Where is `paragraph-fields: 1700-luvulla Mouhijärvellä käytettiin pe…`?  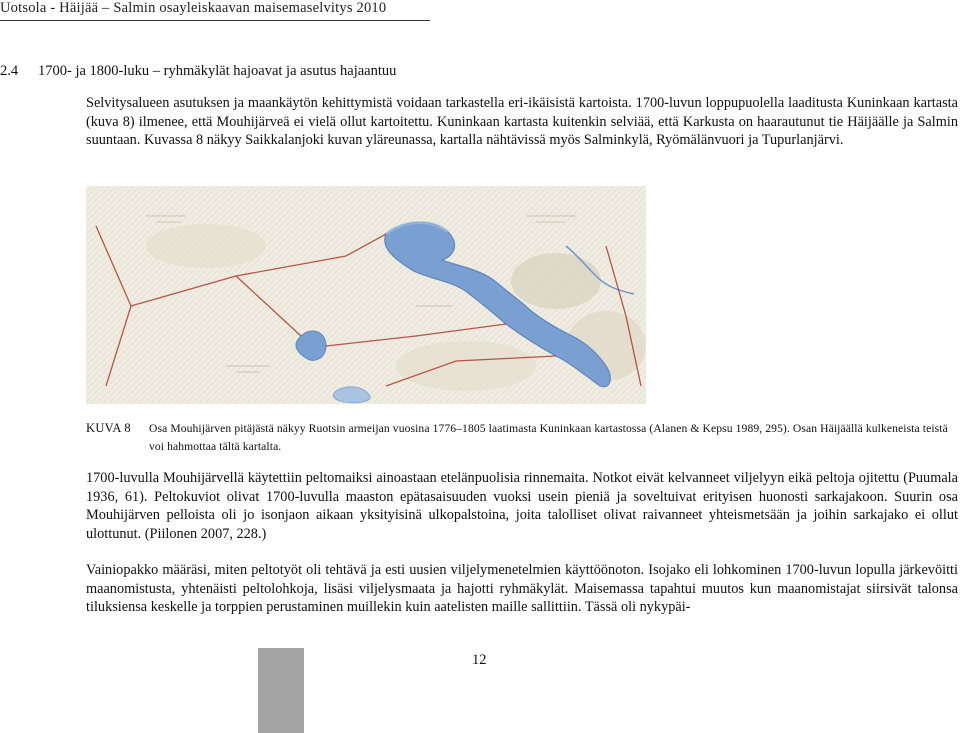
paragraph-fields: 1700-luvulla Mouhijärvellä käytettiin pe… is located at coordinates (522, 506).